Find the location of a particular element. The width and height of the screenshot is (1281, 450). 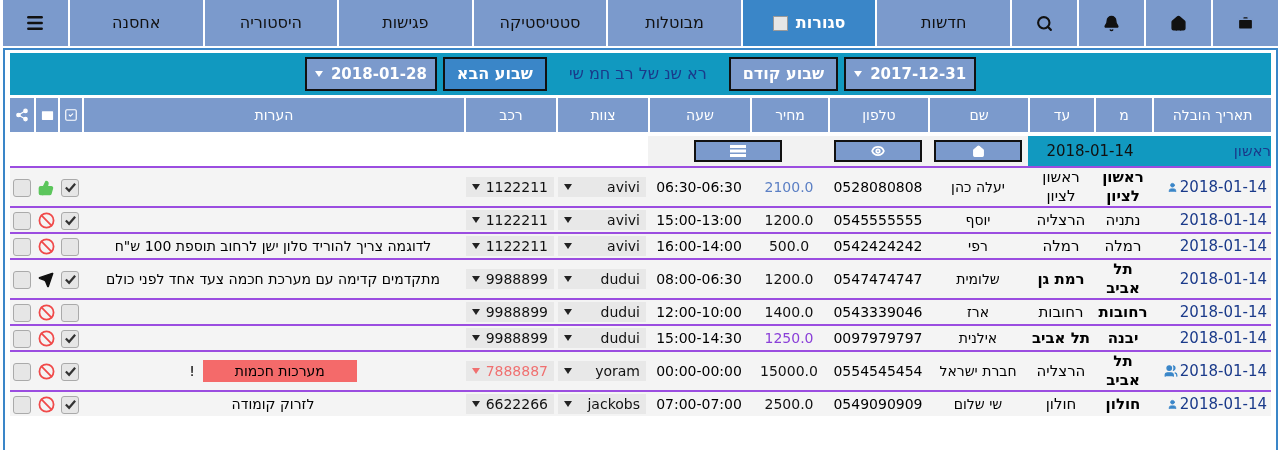

customer-name: ארז is located at coordinates (978, 312).